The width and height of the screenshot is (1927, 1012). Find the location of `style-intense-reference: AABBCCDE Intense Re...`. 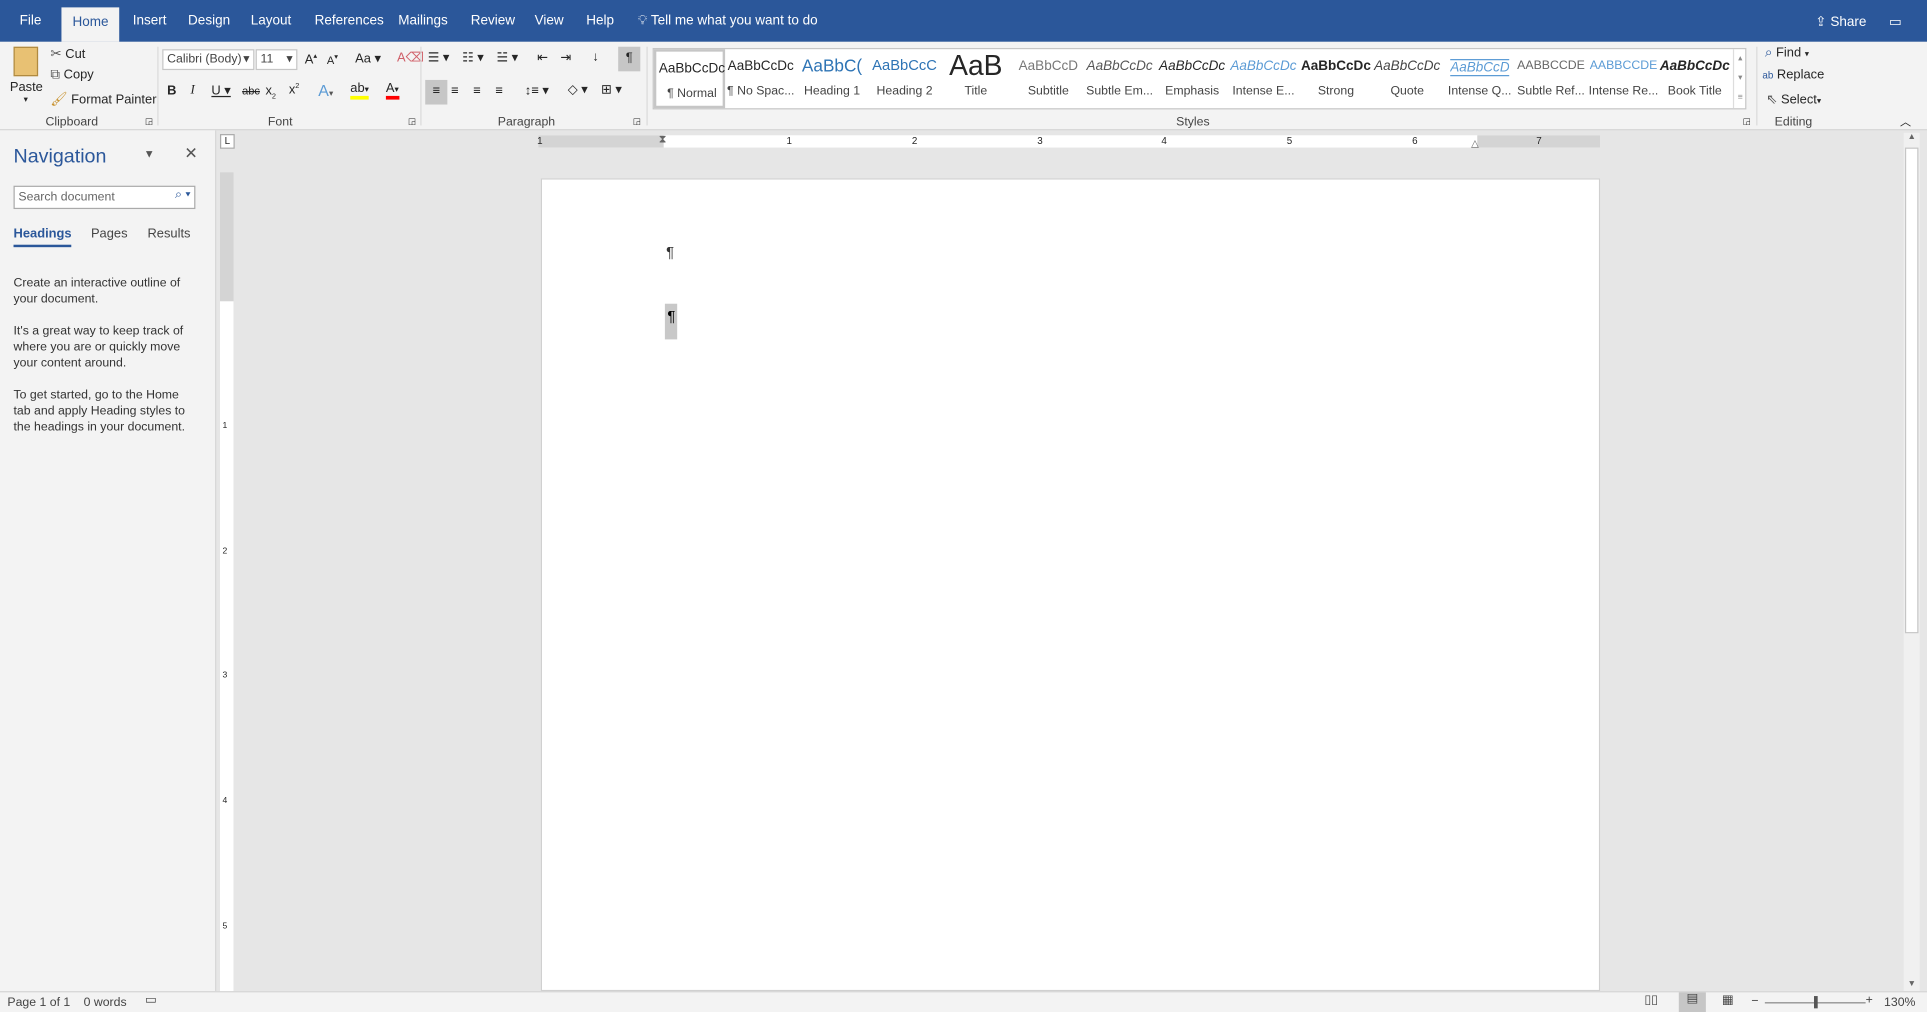

style-intense-reference: AABBCCDE Intense Re... is located at coordinates (1623, 78).